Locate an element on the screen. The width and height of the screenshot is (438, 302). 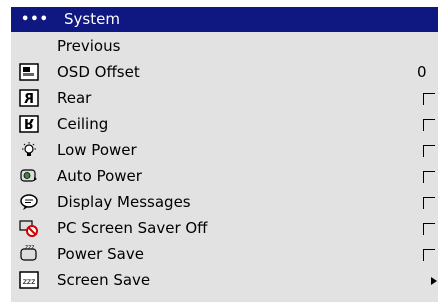
menu-item-ceiling: R Ceiling is located at coordinates (224, 124).